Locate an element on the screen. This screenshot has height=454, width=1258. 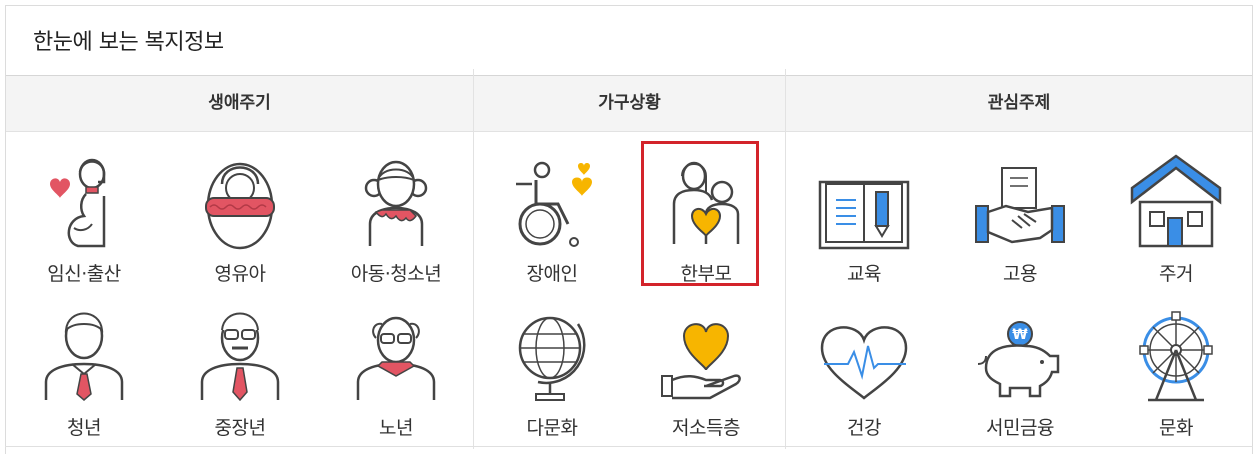
column-header-interest: 관심주제 is located at coordinates (1019, 103).